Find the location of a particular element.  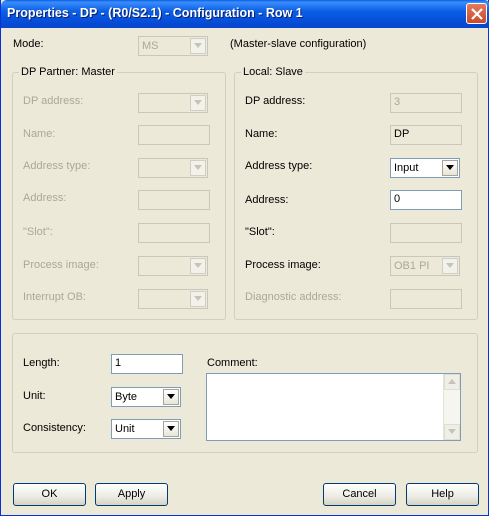

unit-label: Unit: is located at coordinates (34, 396).